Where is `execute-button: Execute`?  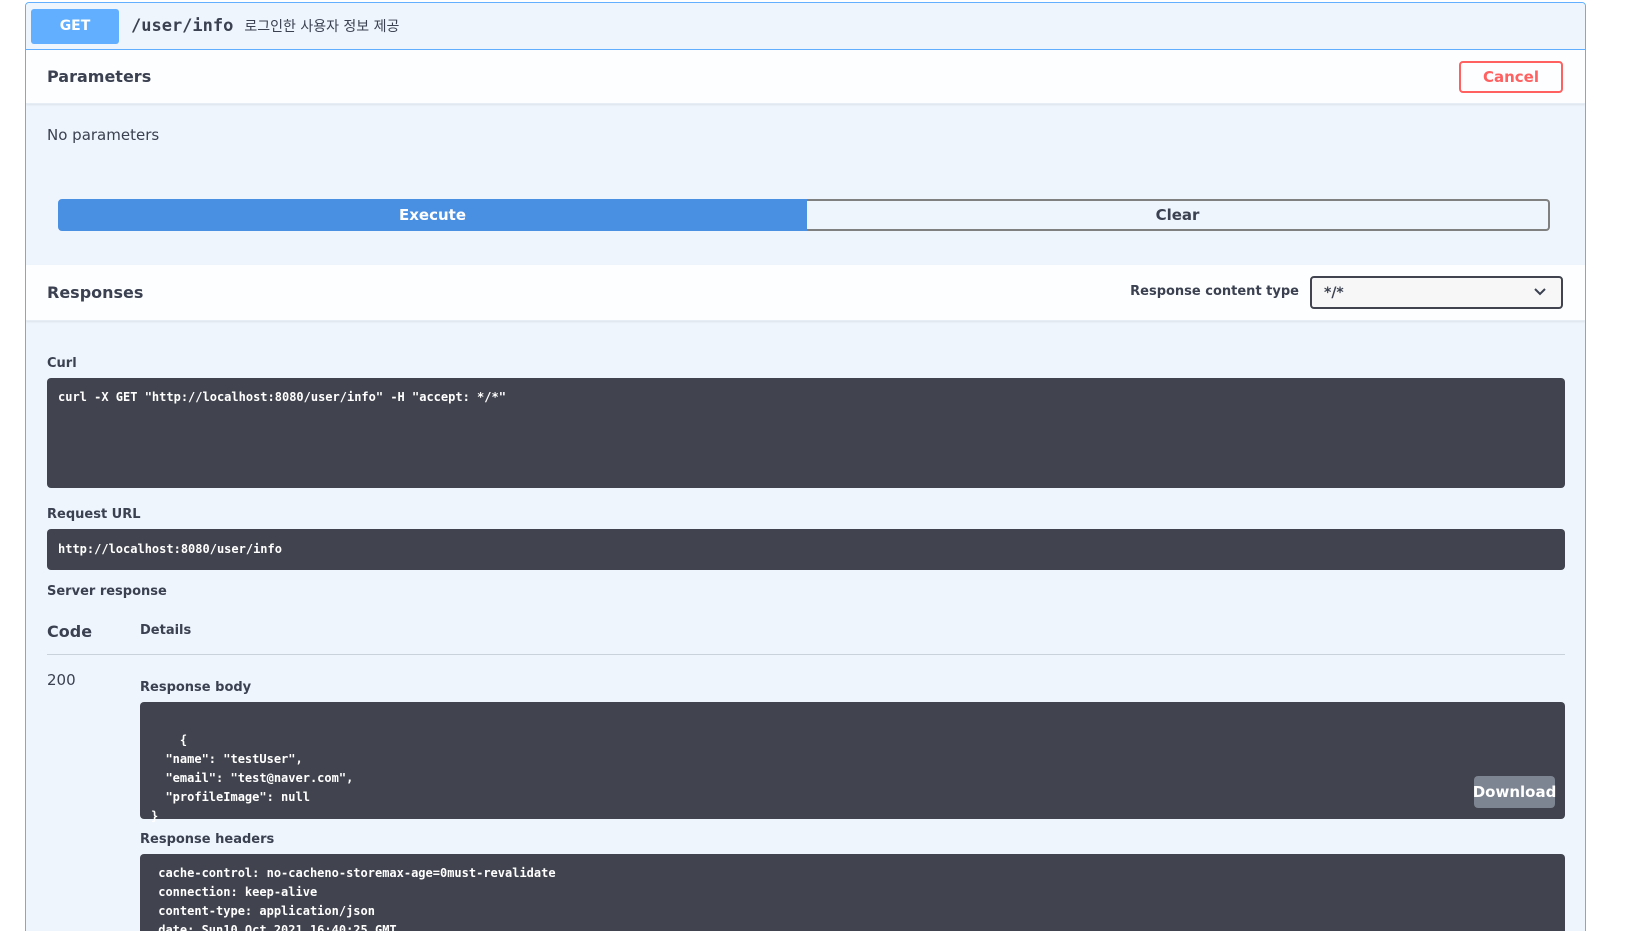 execute-button: Execute is located at coordinates (432, 215).